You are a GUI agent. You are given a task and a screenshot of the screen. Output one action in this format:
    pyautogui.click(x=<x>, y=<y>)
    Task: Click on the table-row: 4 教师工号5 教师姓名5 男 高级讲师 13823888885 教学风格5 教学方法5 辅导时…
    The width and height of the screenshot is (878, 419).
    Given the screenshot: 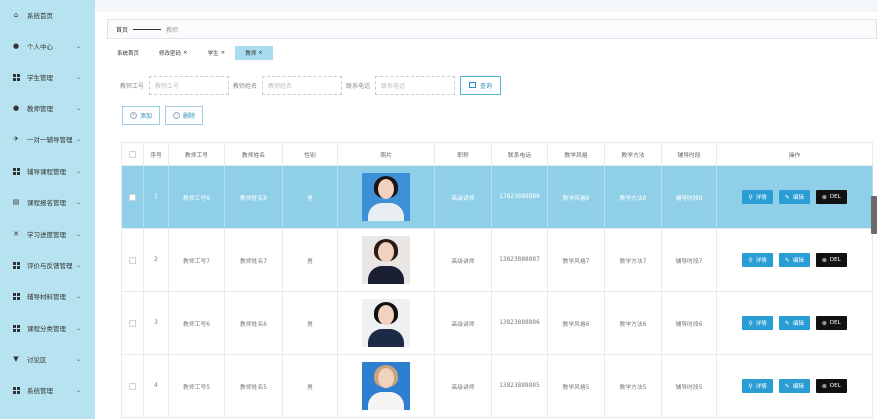 What is the action you would take?
    pyautogui.click(x=497, y=386)
    